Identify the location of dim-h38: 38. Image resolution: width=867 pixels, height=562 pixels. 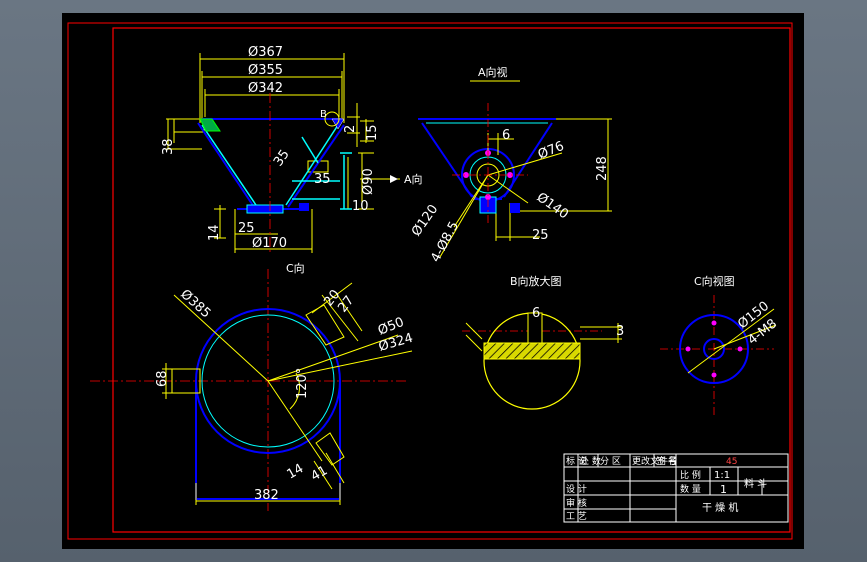
(168, 146).